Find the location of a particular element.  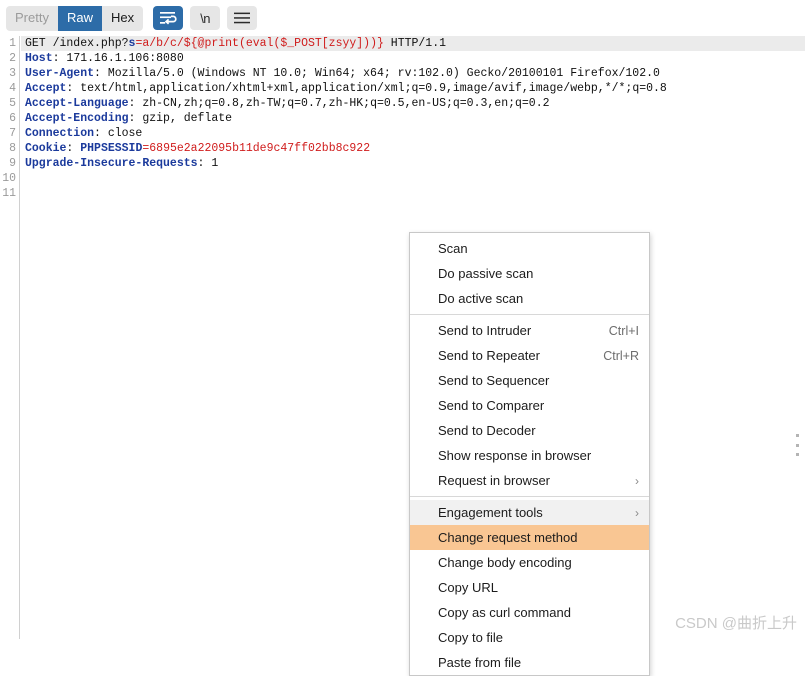

menu-item-shortcut: Ctrl+I is located at coordinates (623, 330).